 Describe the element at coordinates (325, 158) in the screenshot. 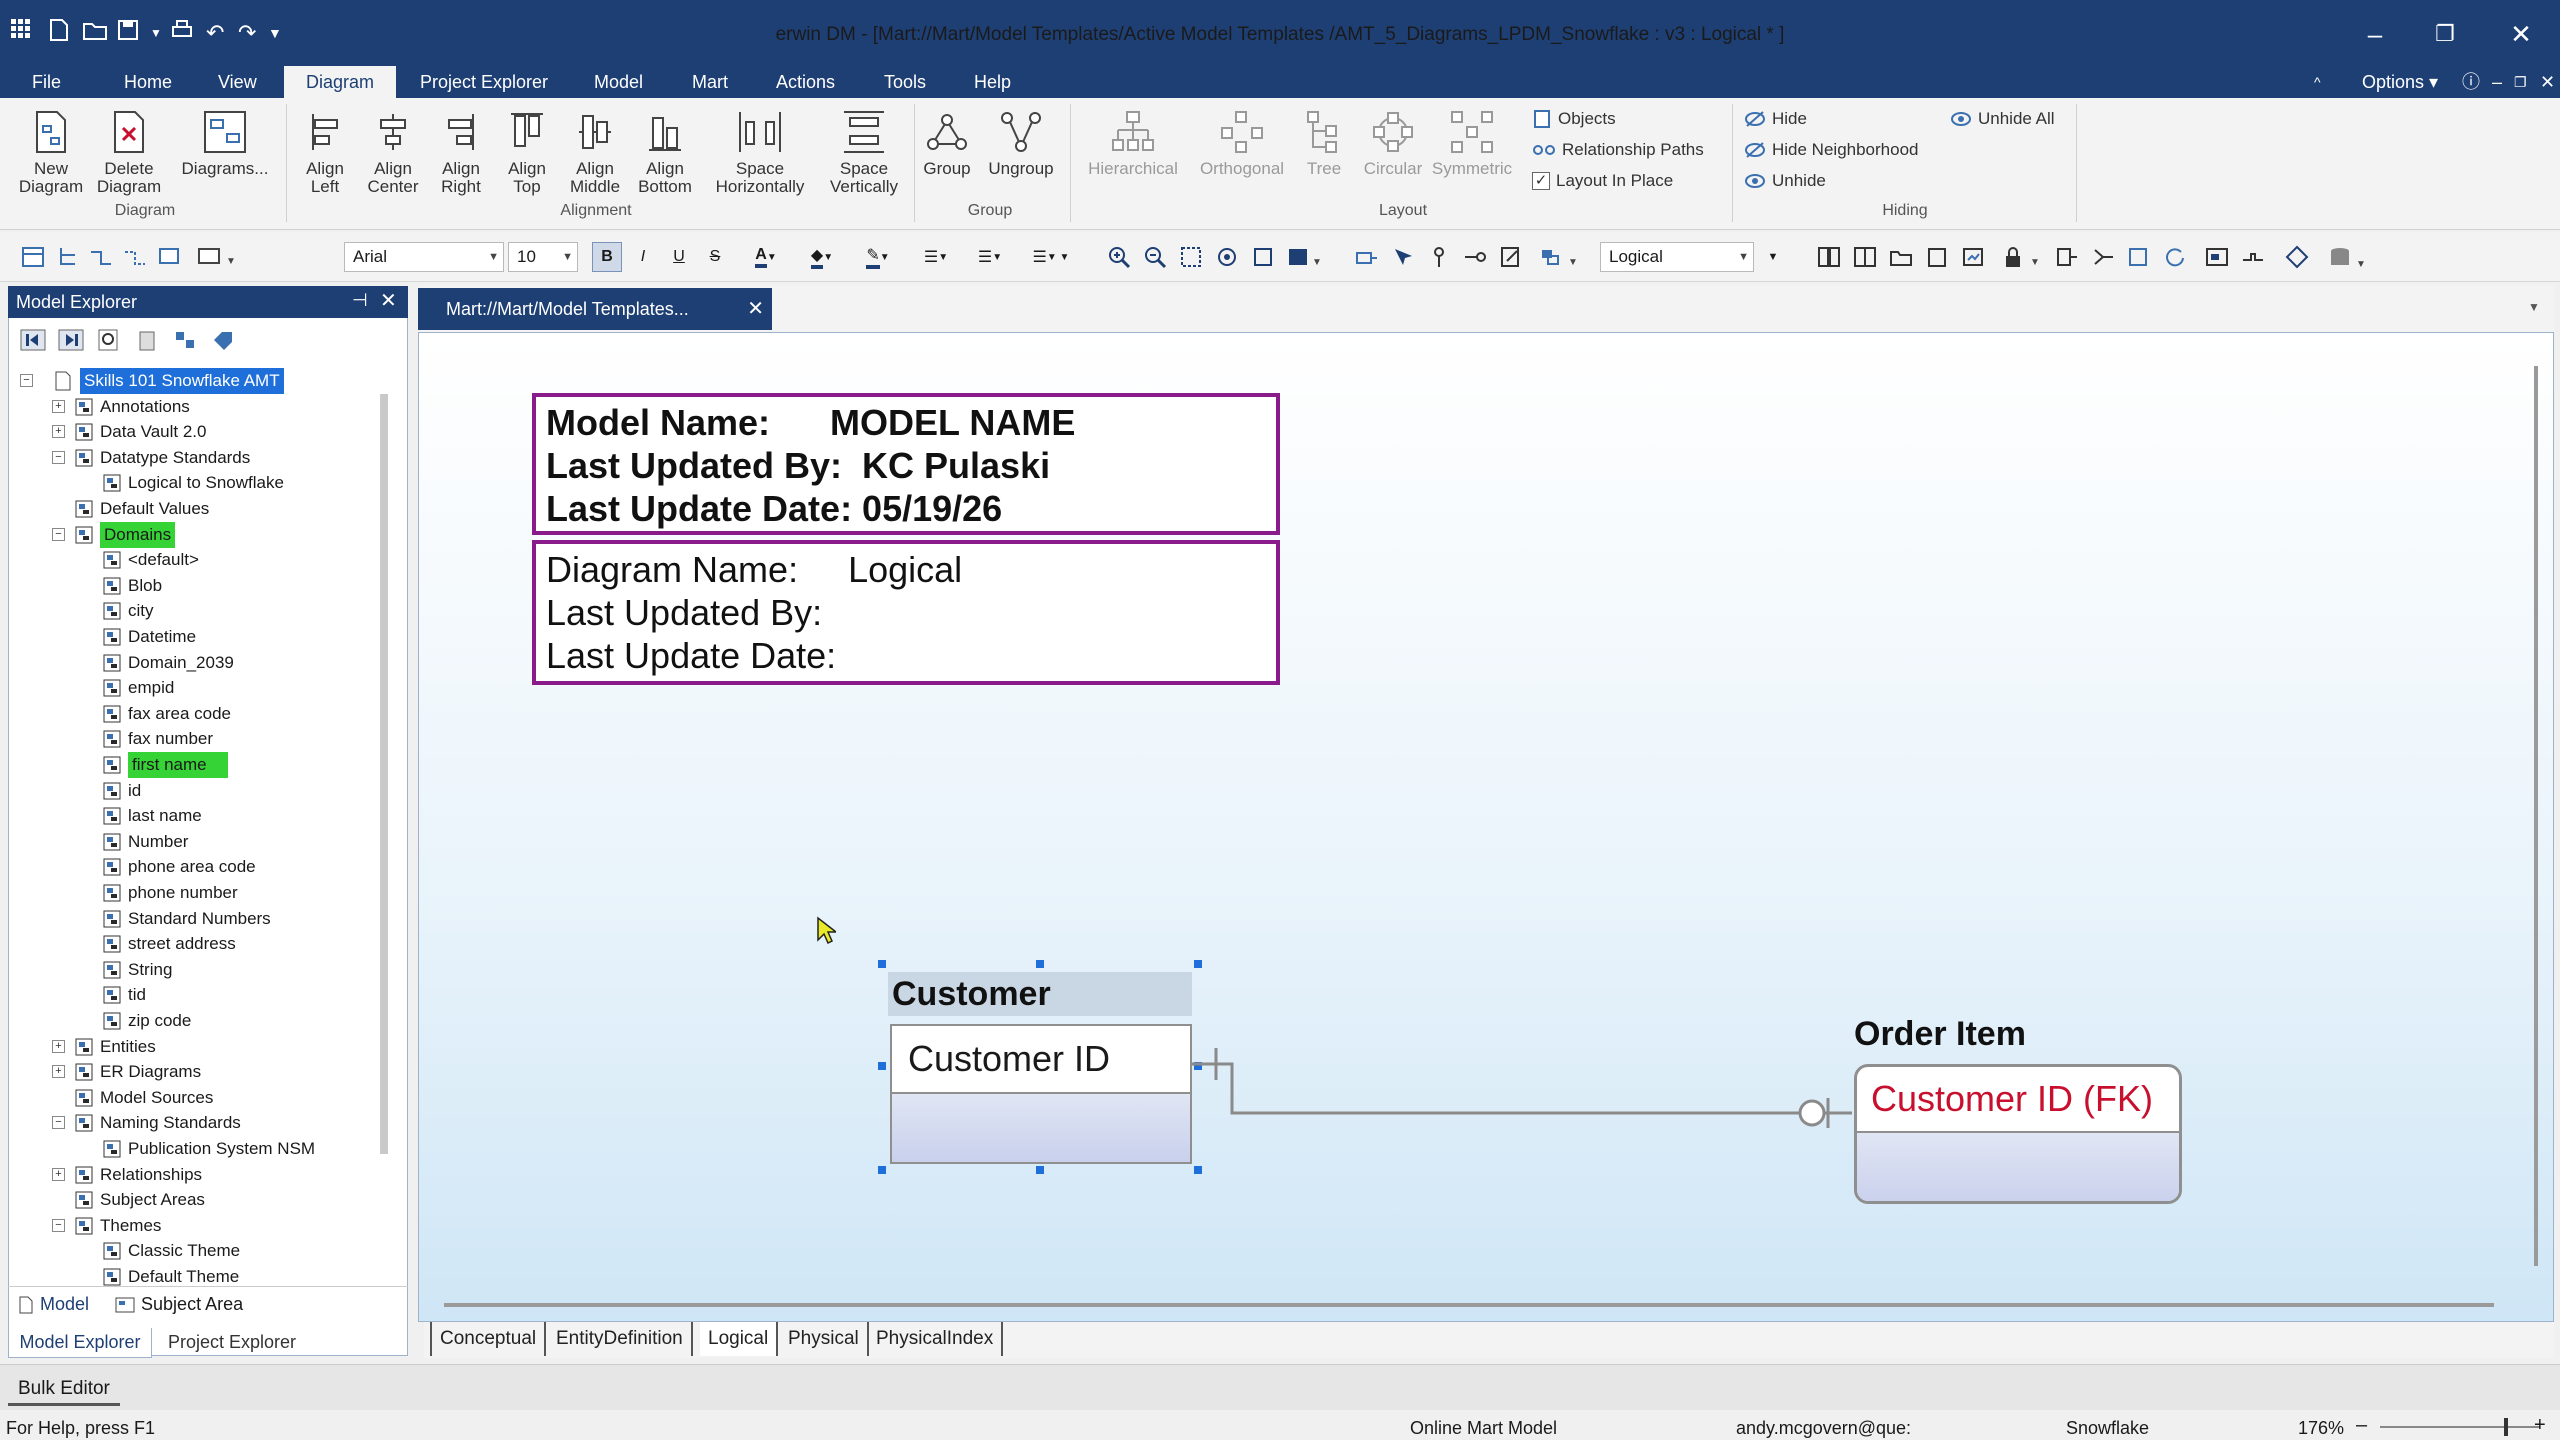

I see `align-left-button: Align Left` at that location.